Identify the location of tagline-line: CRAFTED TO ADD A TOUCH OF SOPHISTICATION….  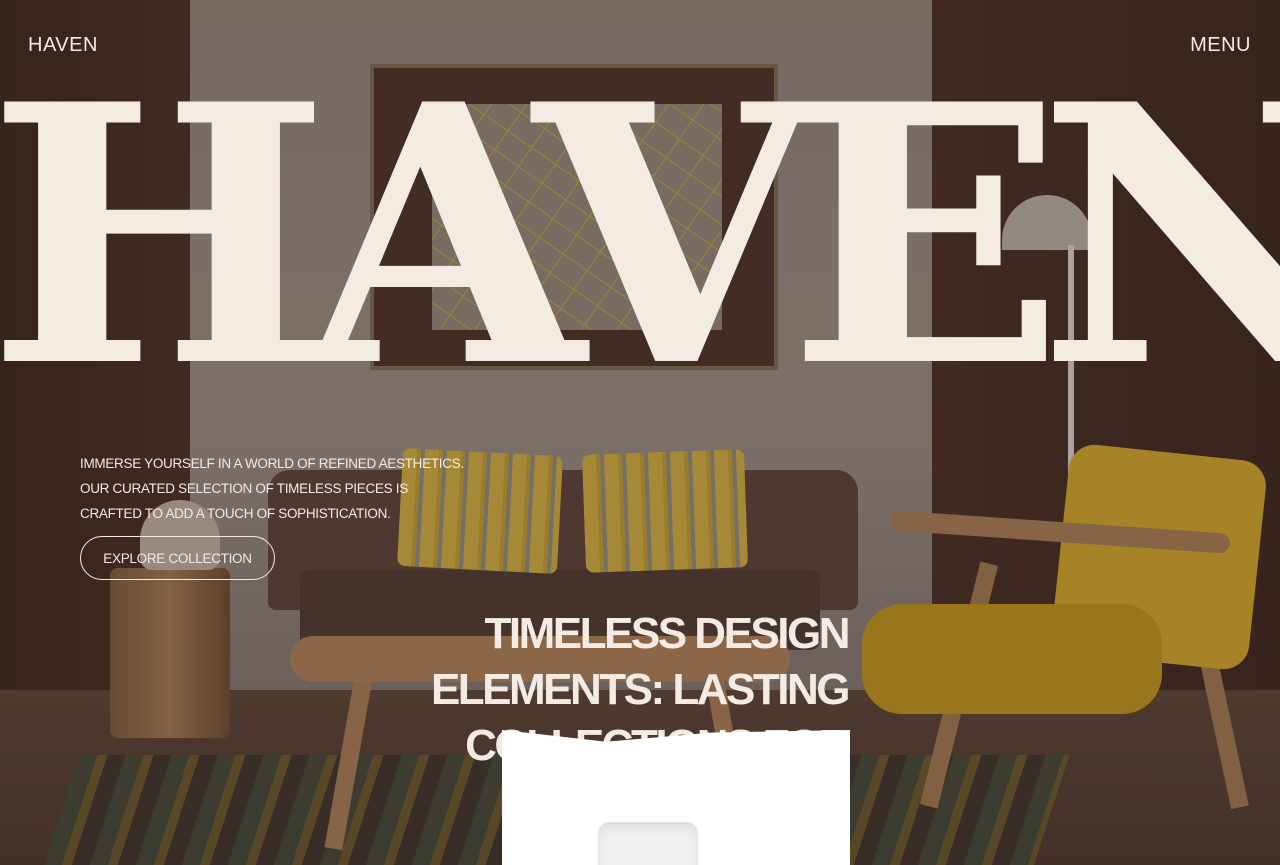
(235, 513).